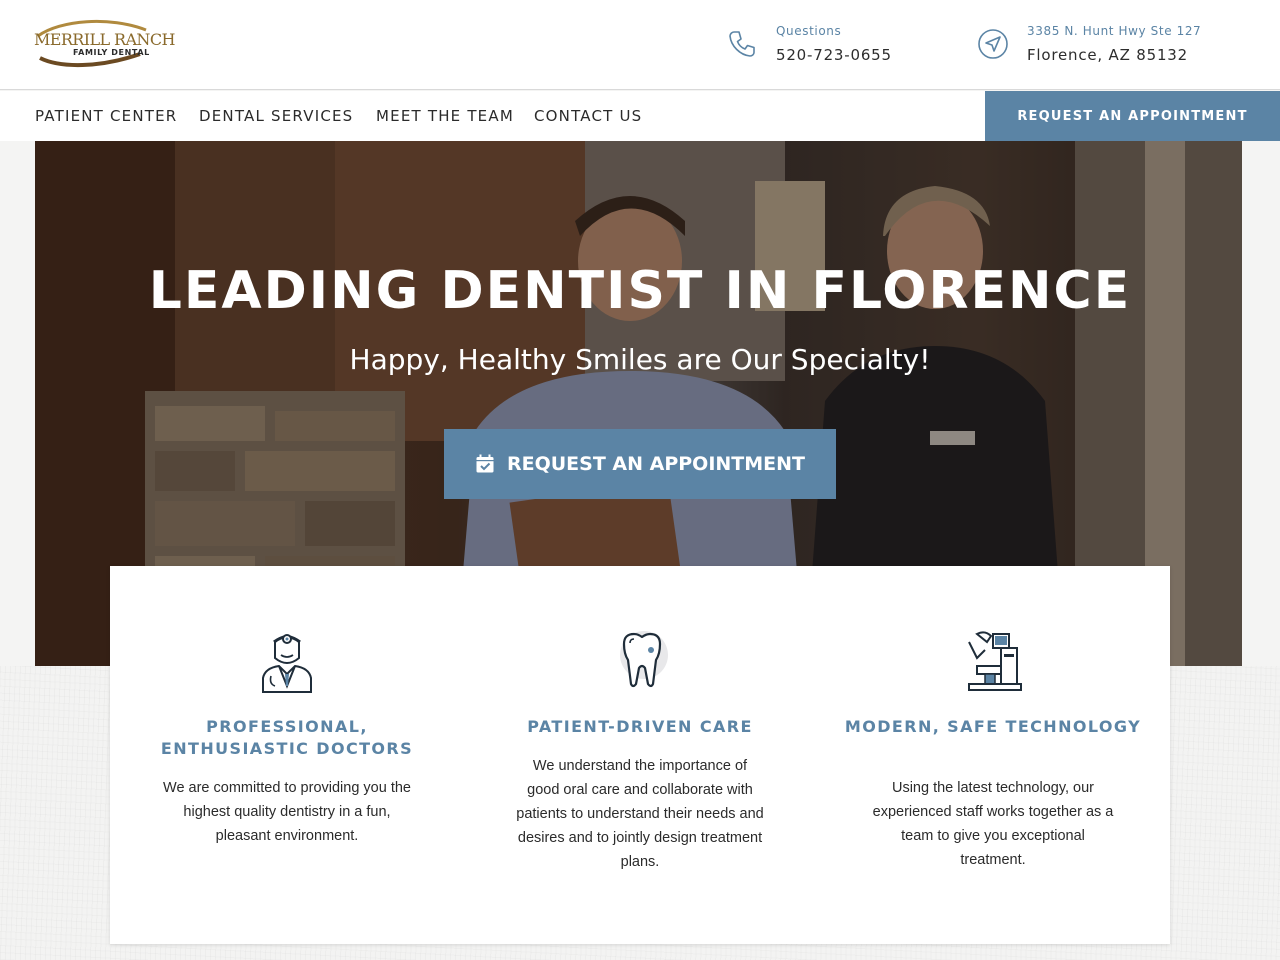  What do you see at coordinates (640, 726) in the screenshot?
I see `feature-title: PATIENT-DRIVEN CARE` at bounding box center [640, 726].